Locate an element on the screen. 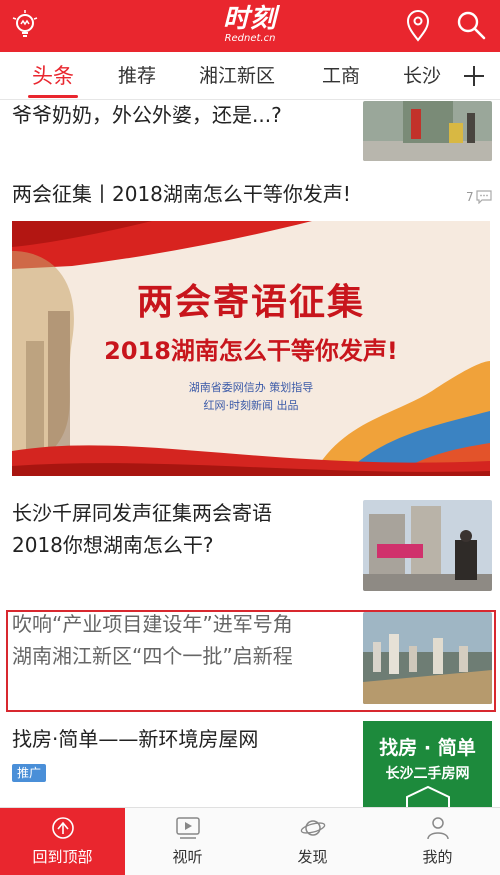  house-icon is located at coordinates (428, 796).